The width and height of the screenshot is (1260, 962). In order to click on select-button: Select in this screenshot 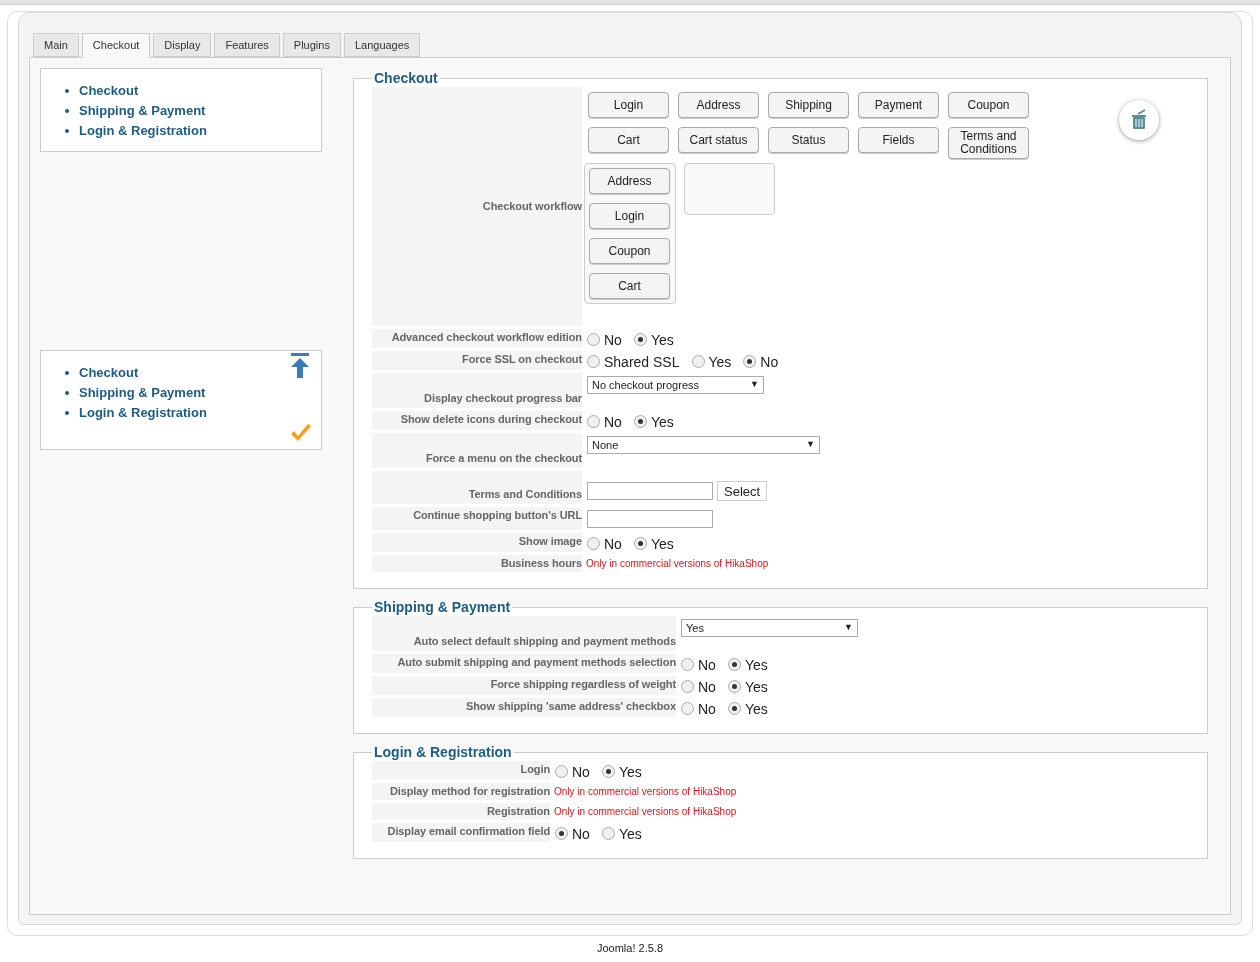, I will do `click(742, 490)`.